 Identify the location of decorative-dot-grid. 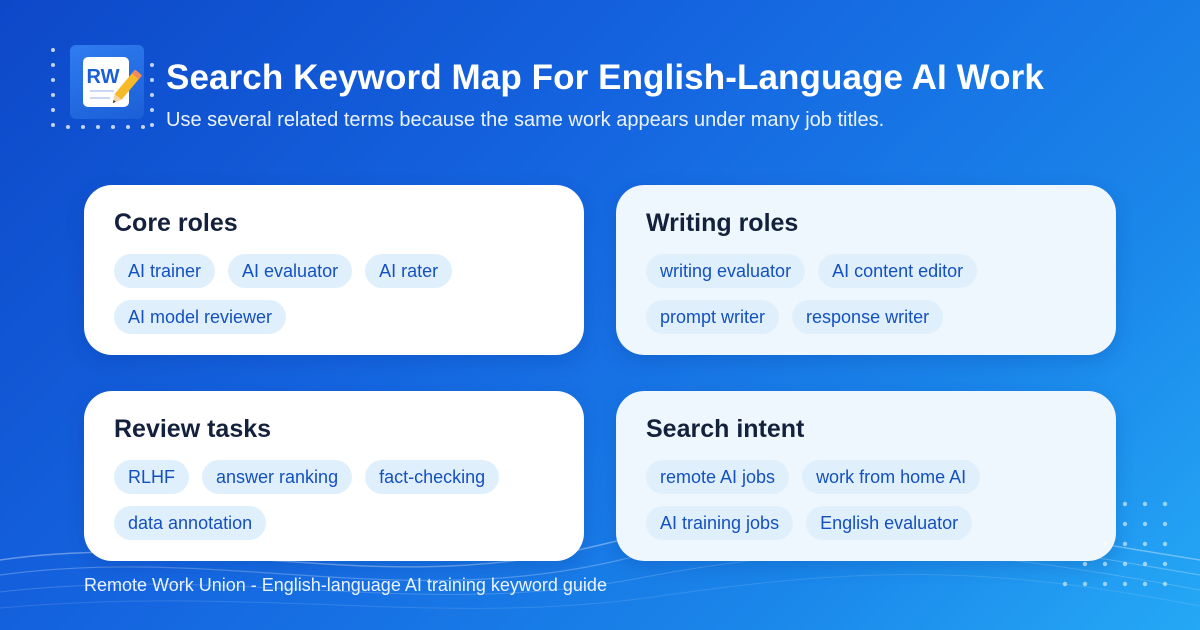
(1115, 544).